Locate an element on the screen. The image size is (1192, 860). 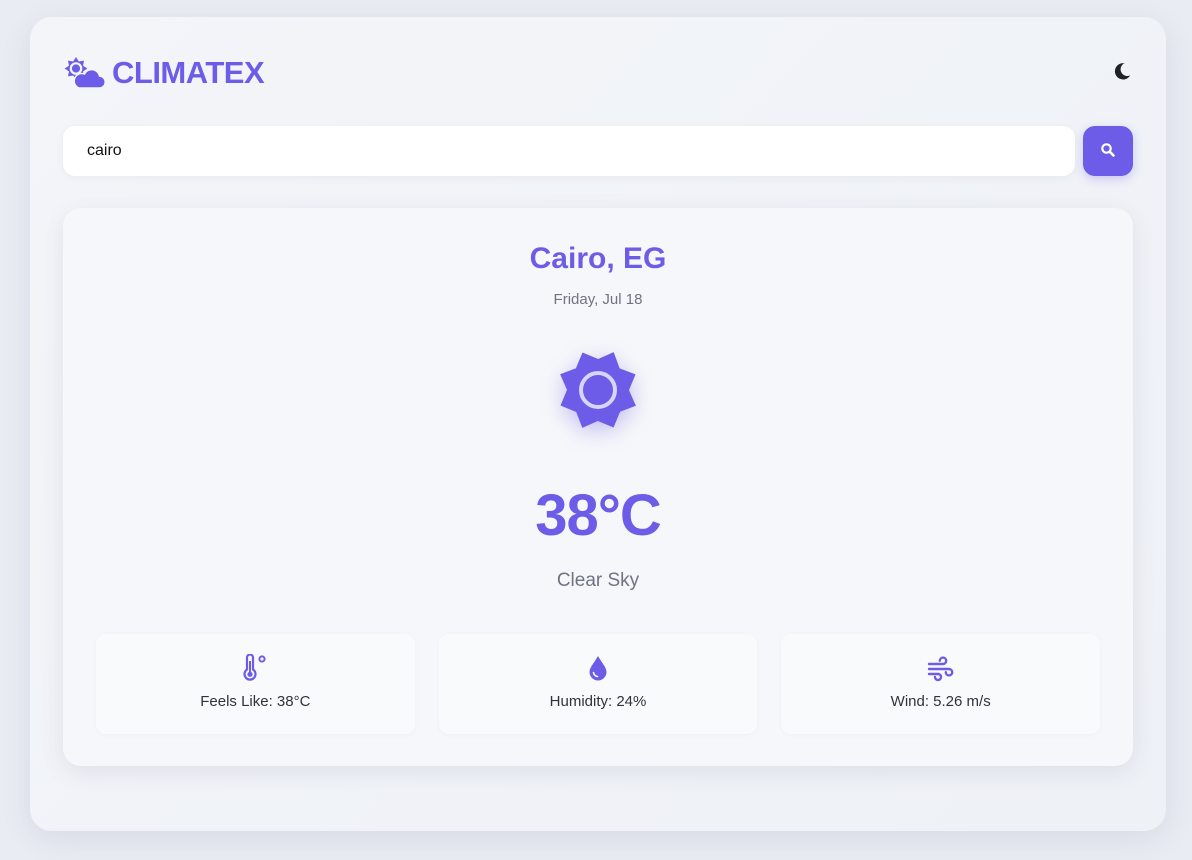
moon-icon is located at coordinates (1122, 73).